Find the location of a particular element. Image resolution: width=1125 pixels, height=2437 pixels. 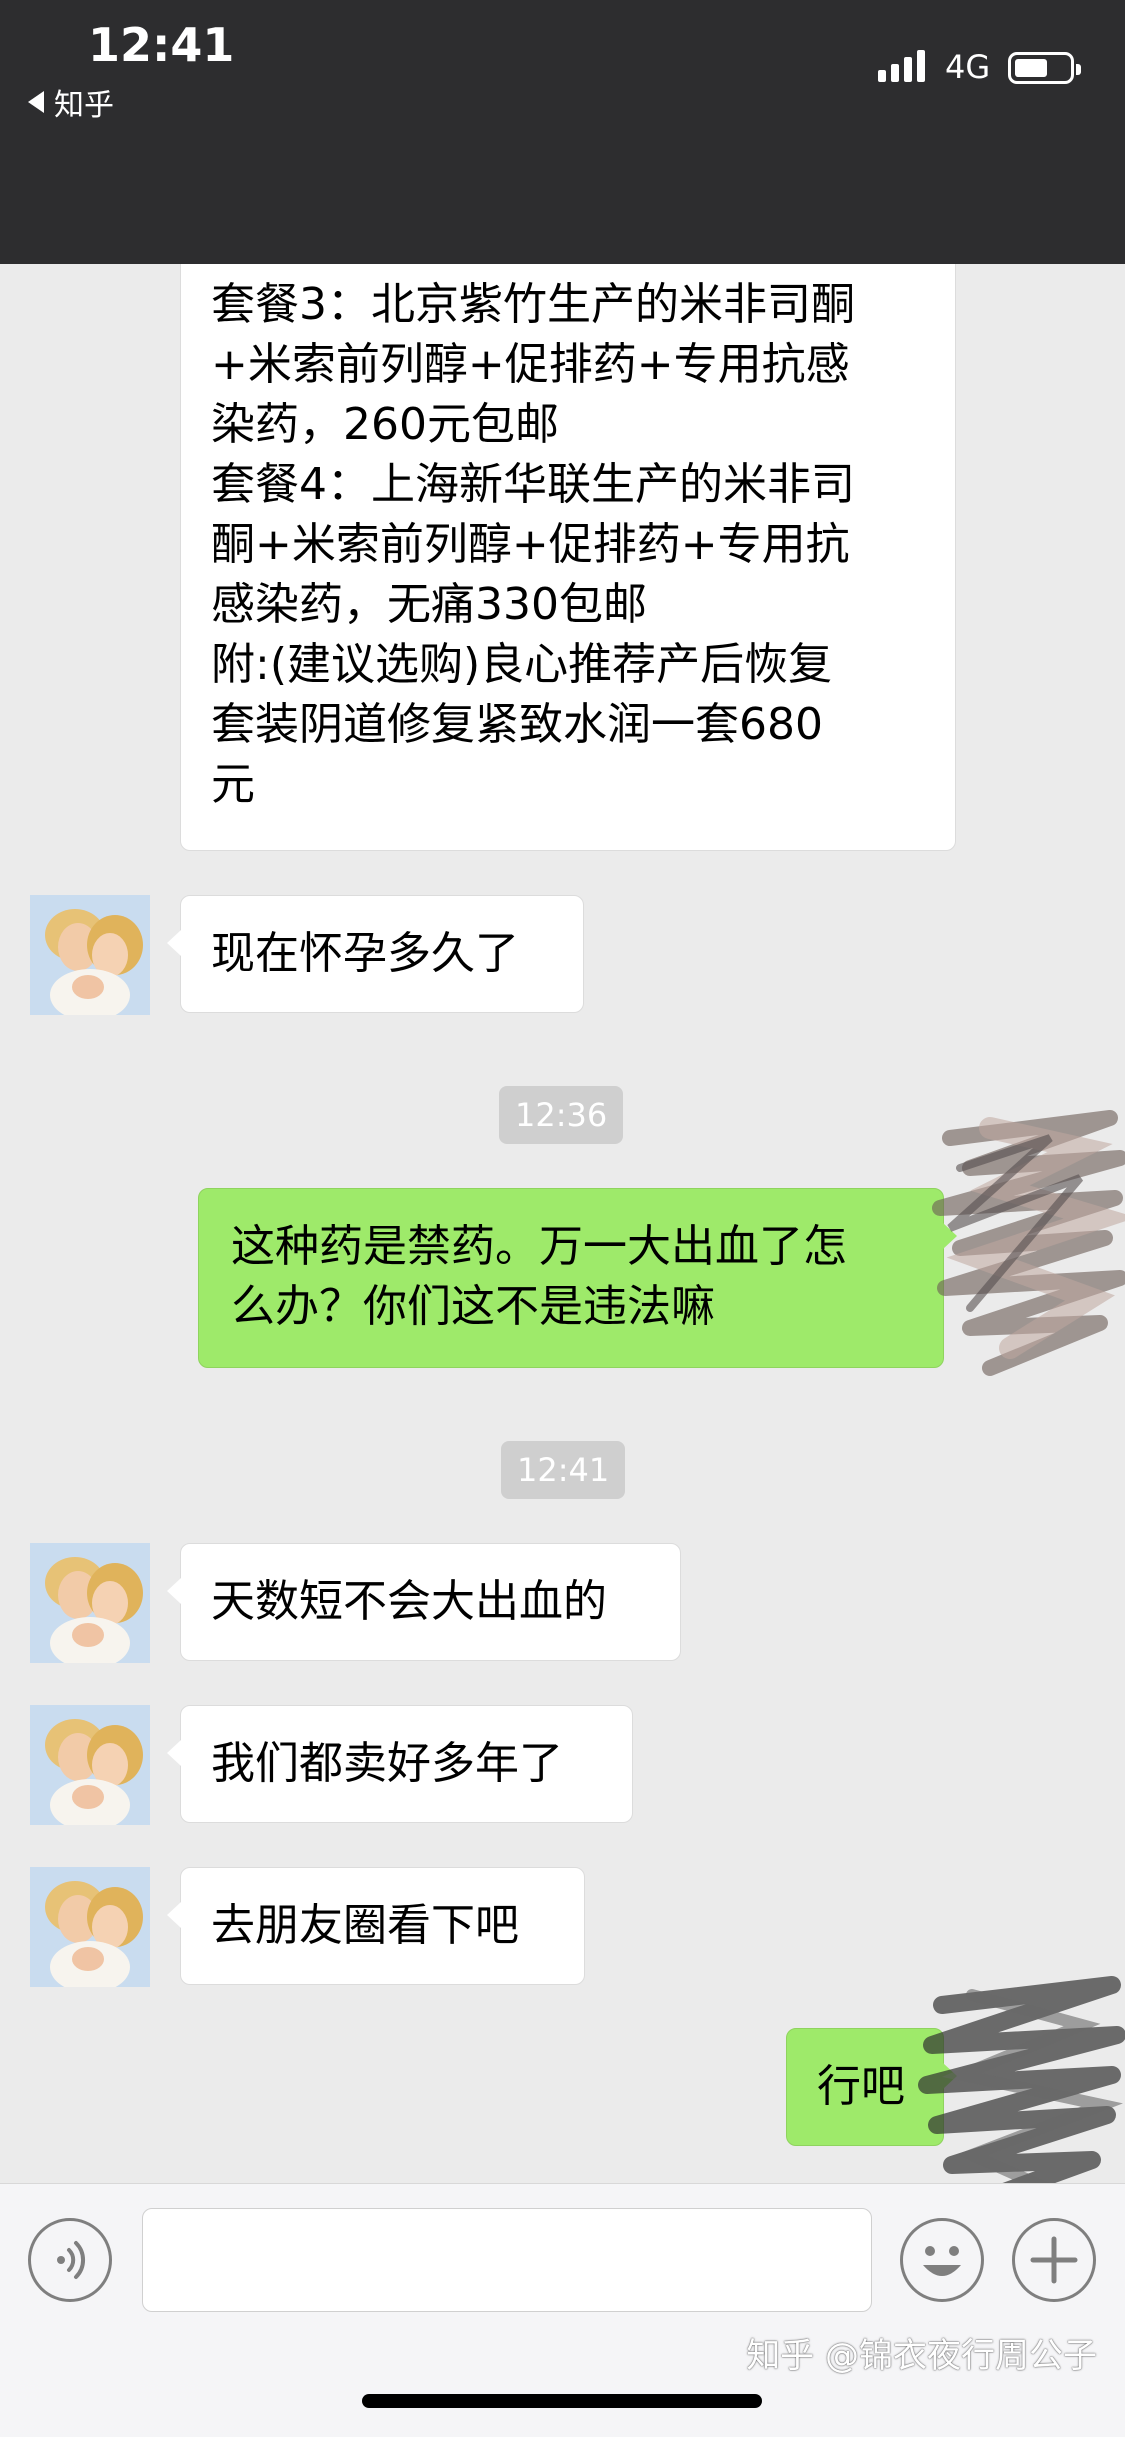

incoming-message: 去朋友圈看下吧 is located at coordinates (376, 1926).